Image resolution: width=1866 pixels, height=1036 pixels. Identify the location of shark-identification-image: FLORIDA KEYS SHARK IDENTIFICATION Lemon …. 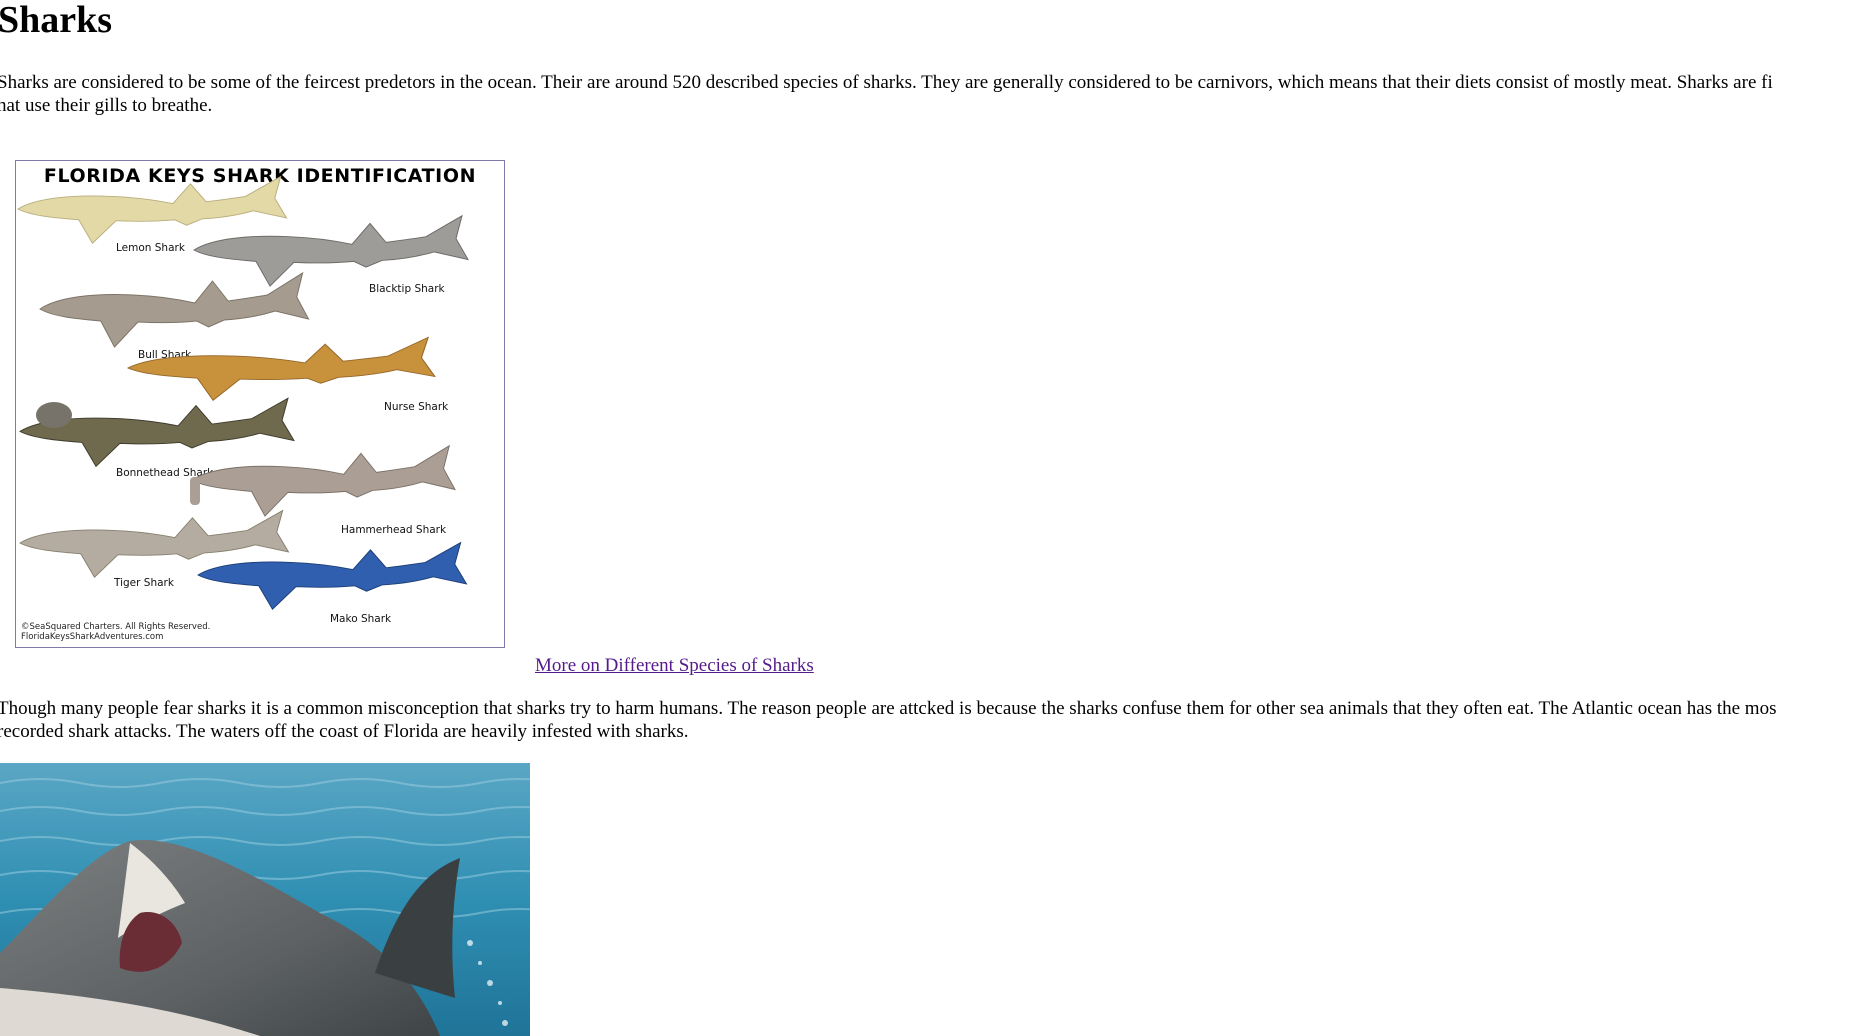
(260, 404).